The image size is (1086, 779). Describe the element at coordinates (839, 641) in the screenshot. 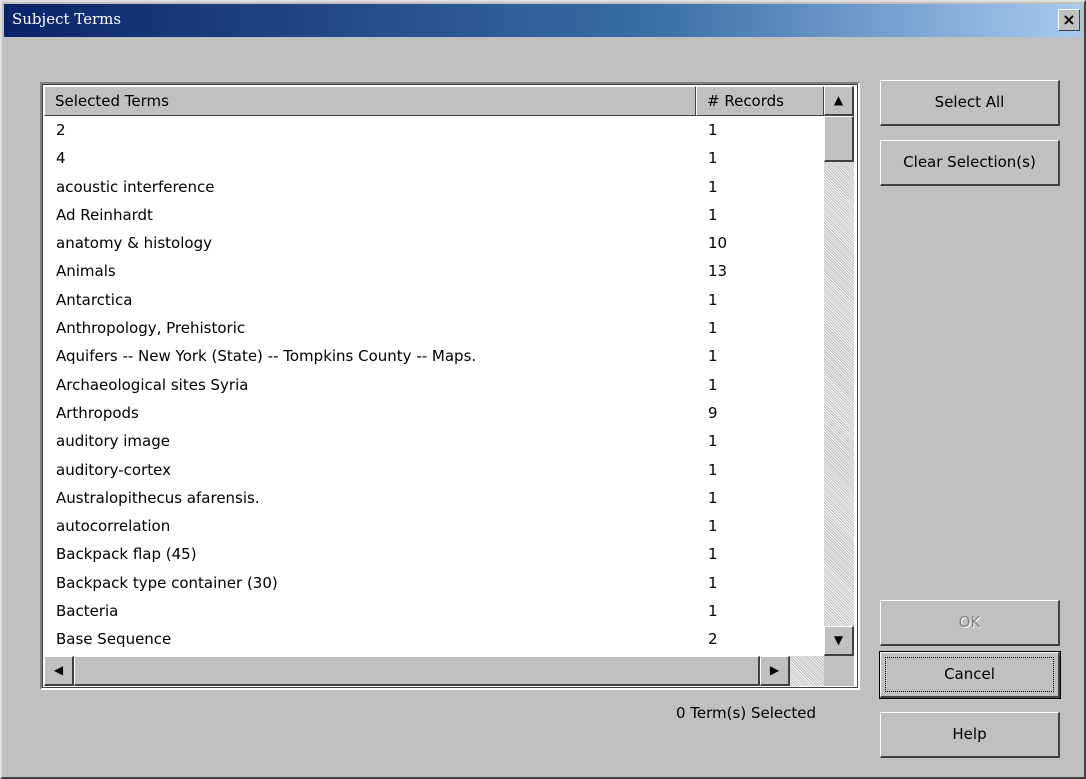

I see `scroll-down-button: ▼` at that location.